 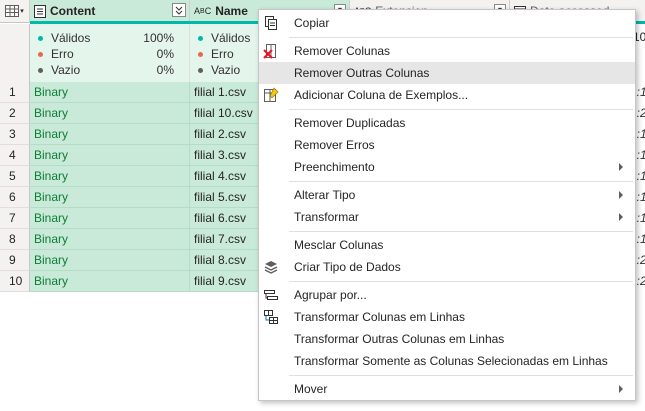 What do you see at coordinates (12, 11) in the screenshot?
I see `table-icon` at bounding box center [12, 11].